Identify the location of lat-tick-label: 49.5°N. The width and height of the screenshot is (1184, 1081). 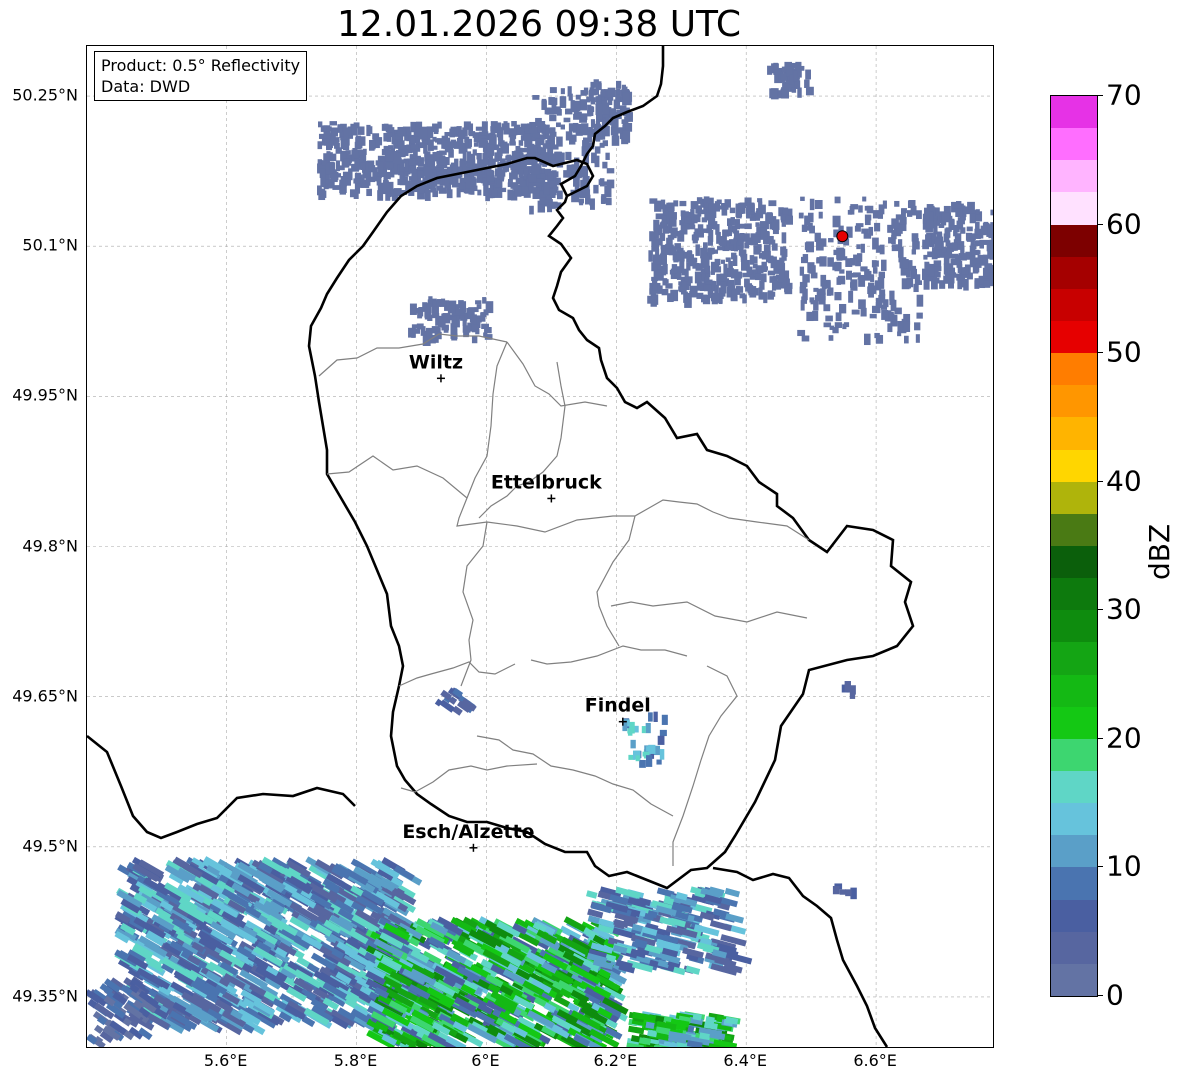
(50, 846).